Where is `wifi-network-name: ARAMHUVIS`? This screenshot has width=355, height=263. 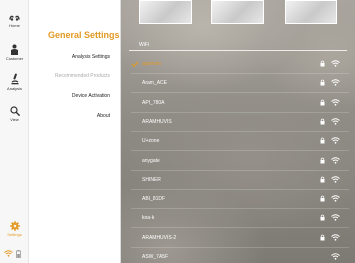 wifi-network-name: ARAMHUVIS is located at coordinates (157, 121).